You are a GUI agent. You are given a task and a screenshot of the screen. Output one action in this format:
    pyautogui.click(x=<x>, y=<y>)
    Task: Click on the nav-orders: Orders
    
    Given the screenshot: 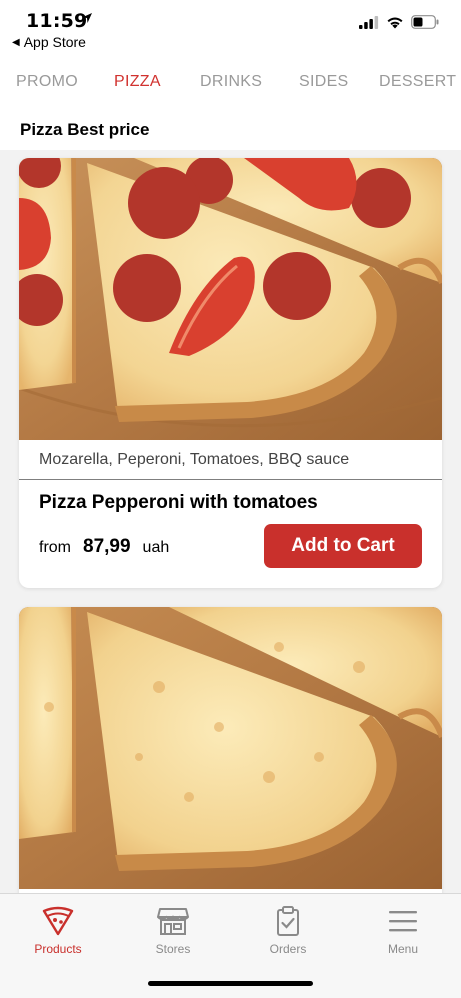 What is the action you would take?
    pyautogui.click(x=288, y=931)
    